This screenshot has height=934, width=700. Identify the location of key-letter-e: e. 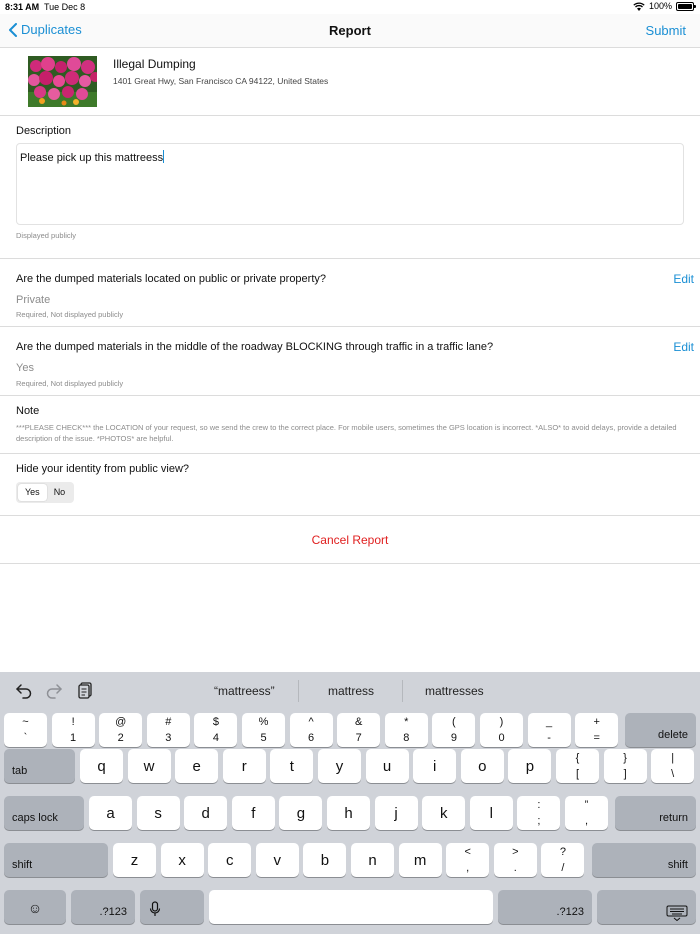
(197, 766).